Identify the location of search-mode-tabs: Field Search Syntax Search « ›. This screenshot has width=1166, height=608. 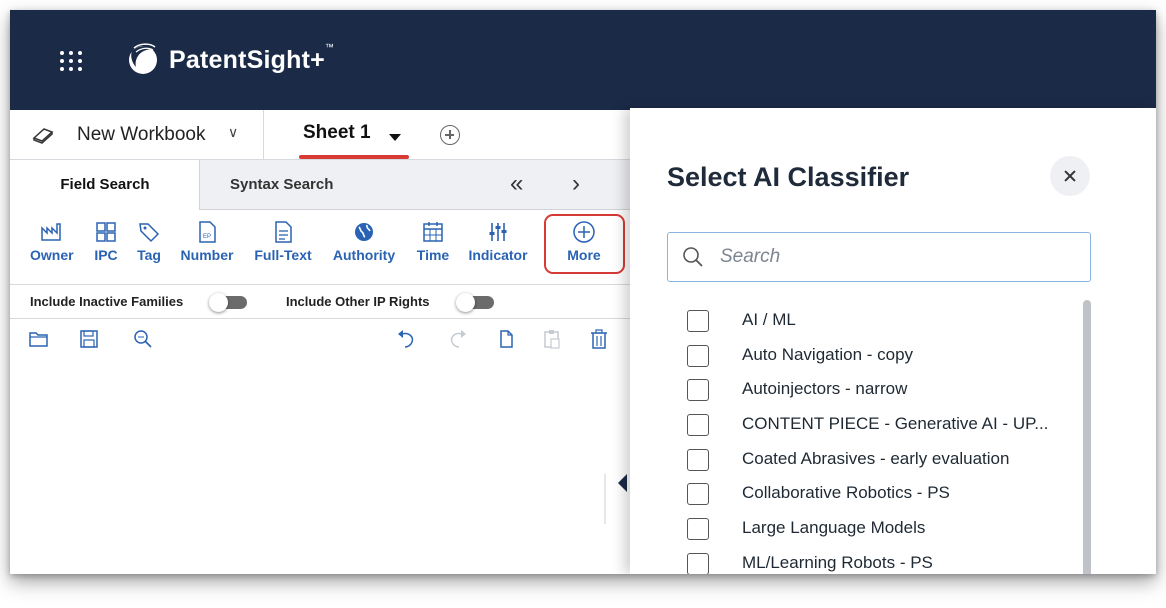
(320, 185).